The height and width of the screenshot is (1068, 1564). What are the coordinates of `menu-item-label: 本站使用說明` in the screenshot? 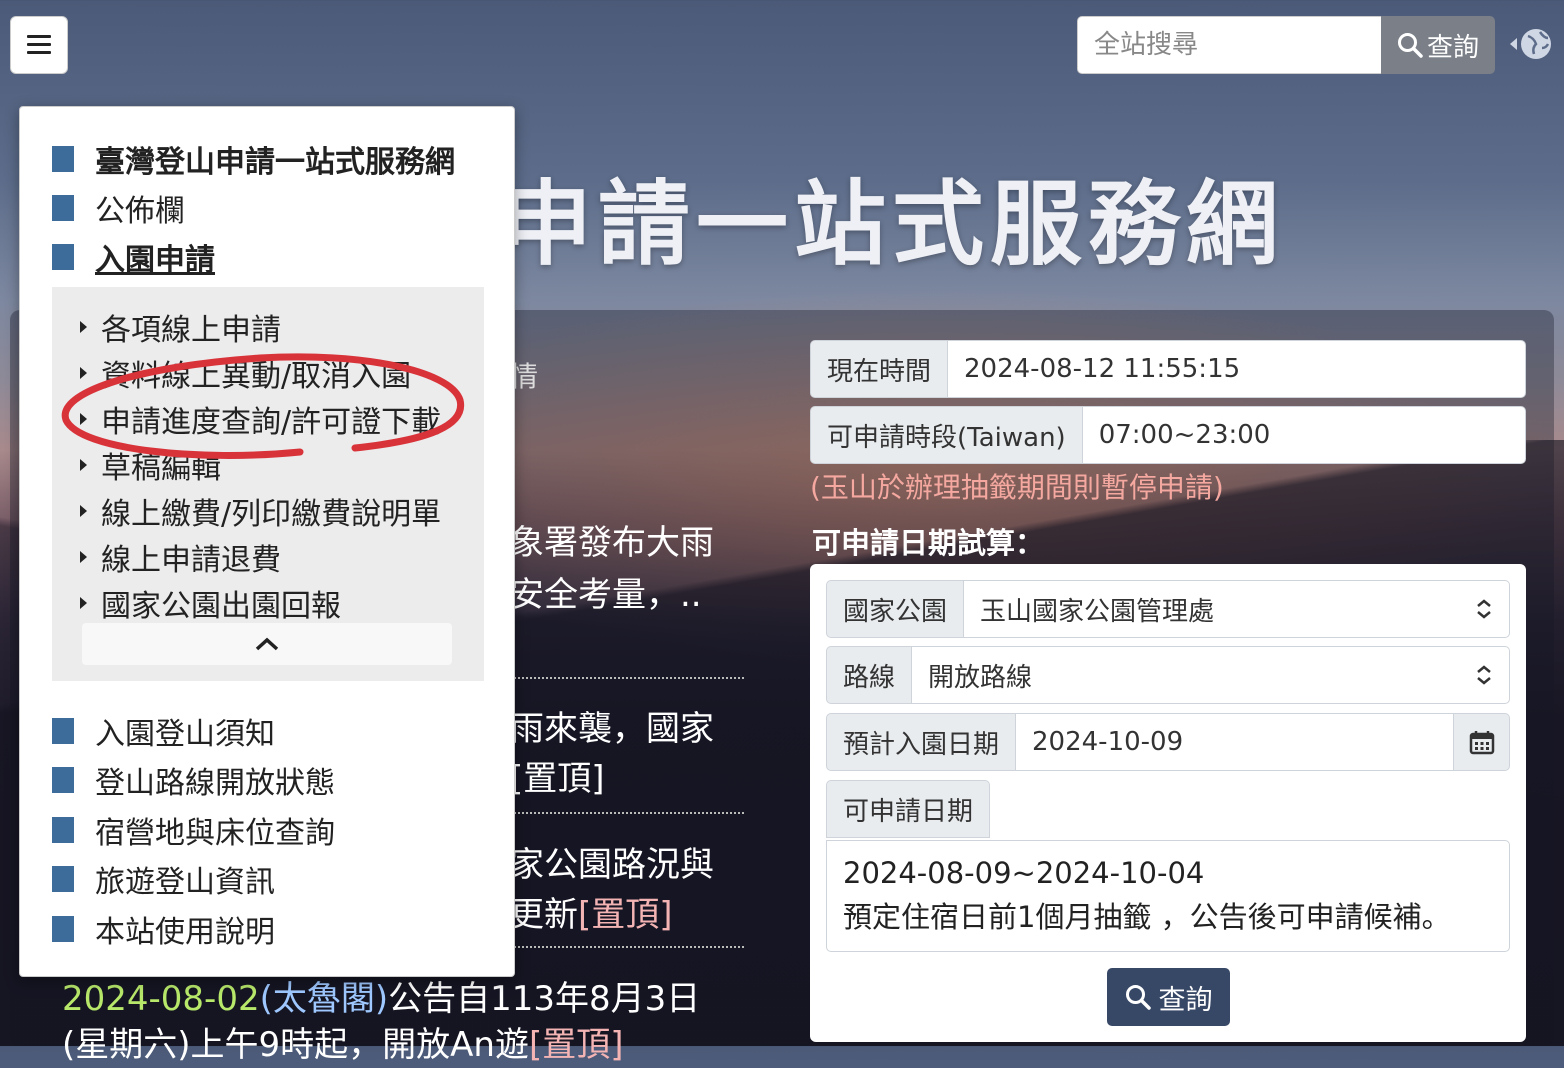 It's located at (185, 932).